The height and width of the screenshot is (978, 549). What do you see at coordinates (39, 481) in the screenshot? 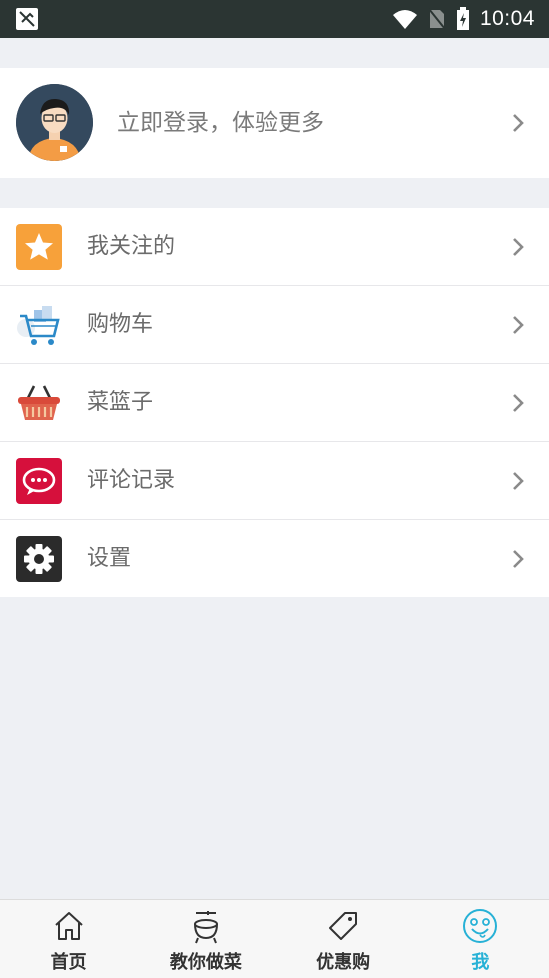
I see `comment-icon` at bounding box center [39, 481].